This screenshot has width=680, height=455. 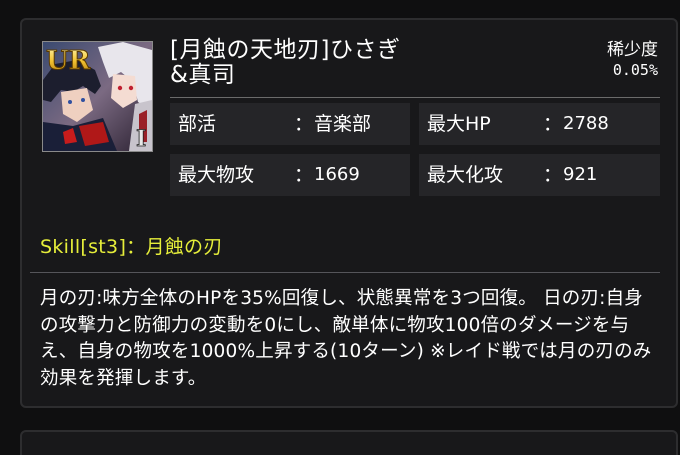 What do you see at coordinates (580, 174) in the screenshot?
I see `stat-value: 921` at bounding box center [580, 174].